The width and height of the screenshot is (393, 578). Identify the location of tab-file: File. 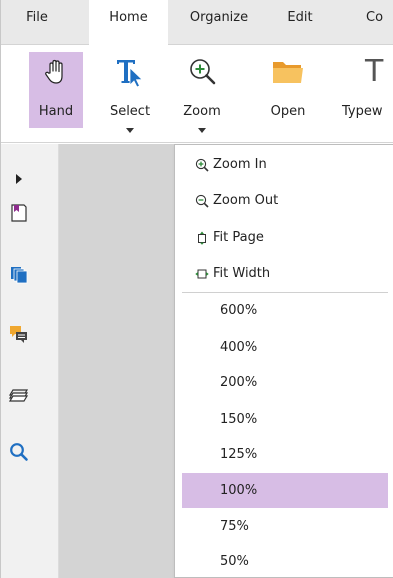
(37, 22).